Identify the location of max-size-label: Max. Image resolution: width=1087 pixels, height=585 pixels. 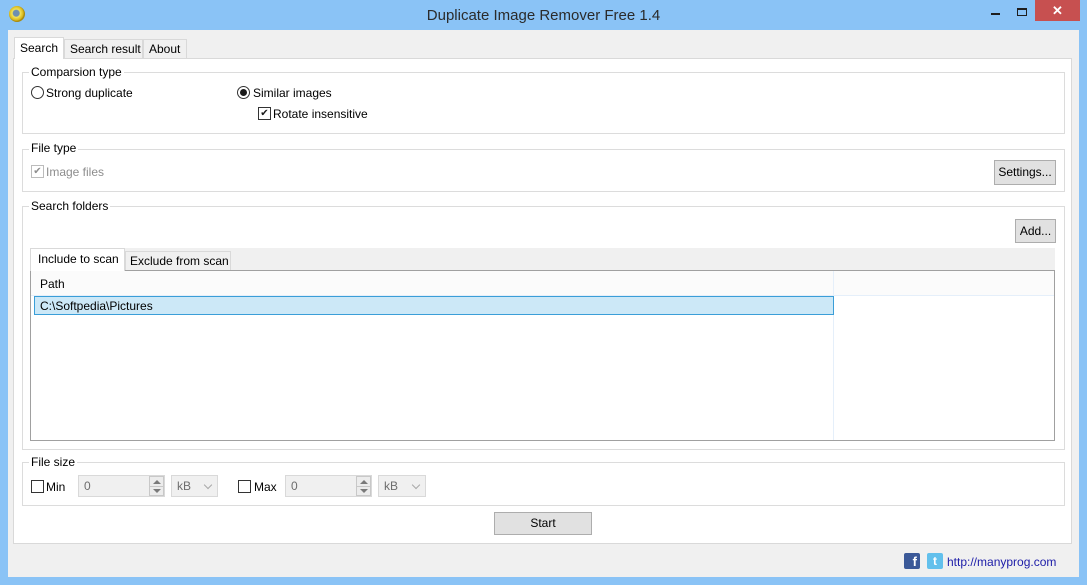
(265, 487).